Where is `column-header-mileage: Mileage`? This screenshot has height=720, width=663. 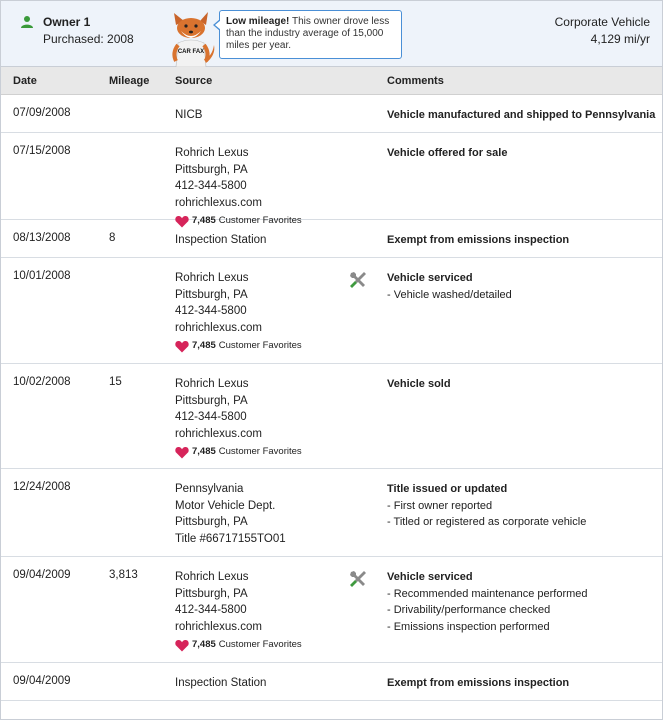 column-header-mileage: Mileage is located at coordinates (129, 81).